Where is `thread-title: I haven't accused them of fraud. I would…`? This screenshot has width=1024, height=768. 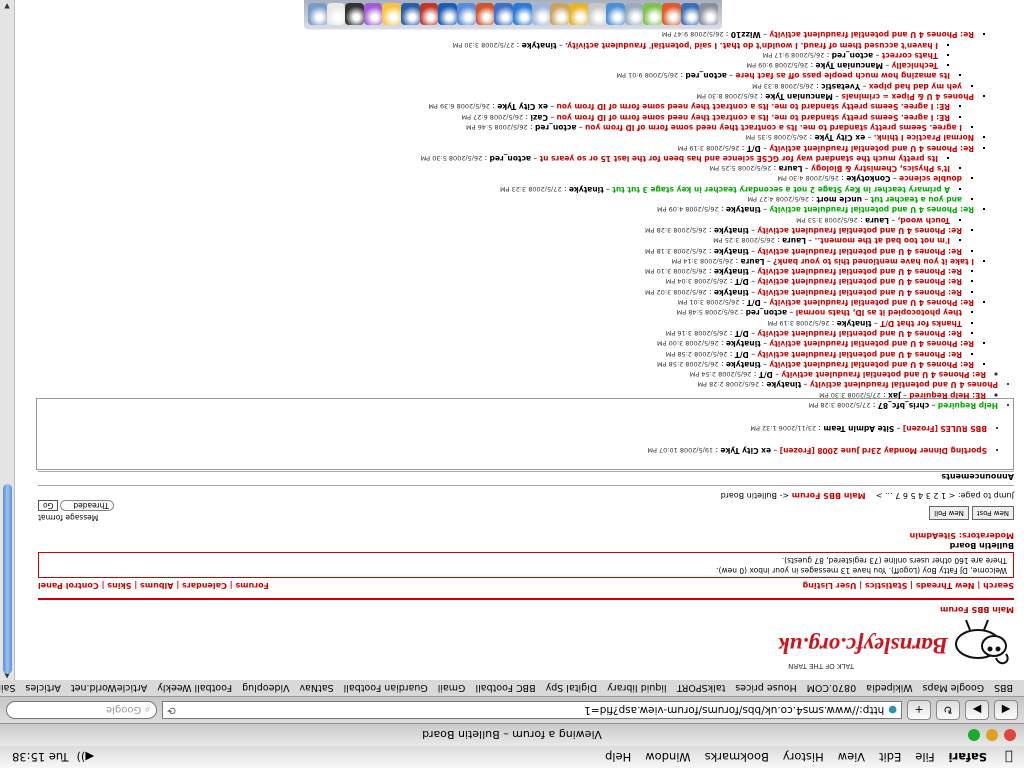 thread-title: I haven't accused them of fraud. I would… is located at coordinates (751, 45).